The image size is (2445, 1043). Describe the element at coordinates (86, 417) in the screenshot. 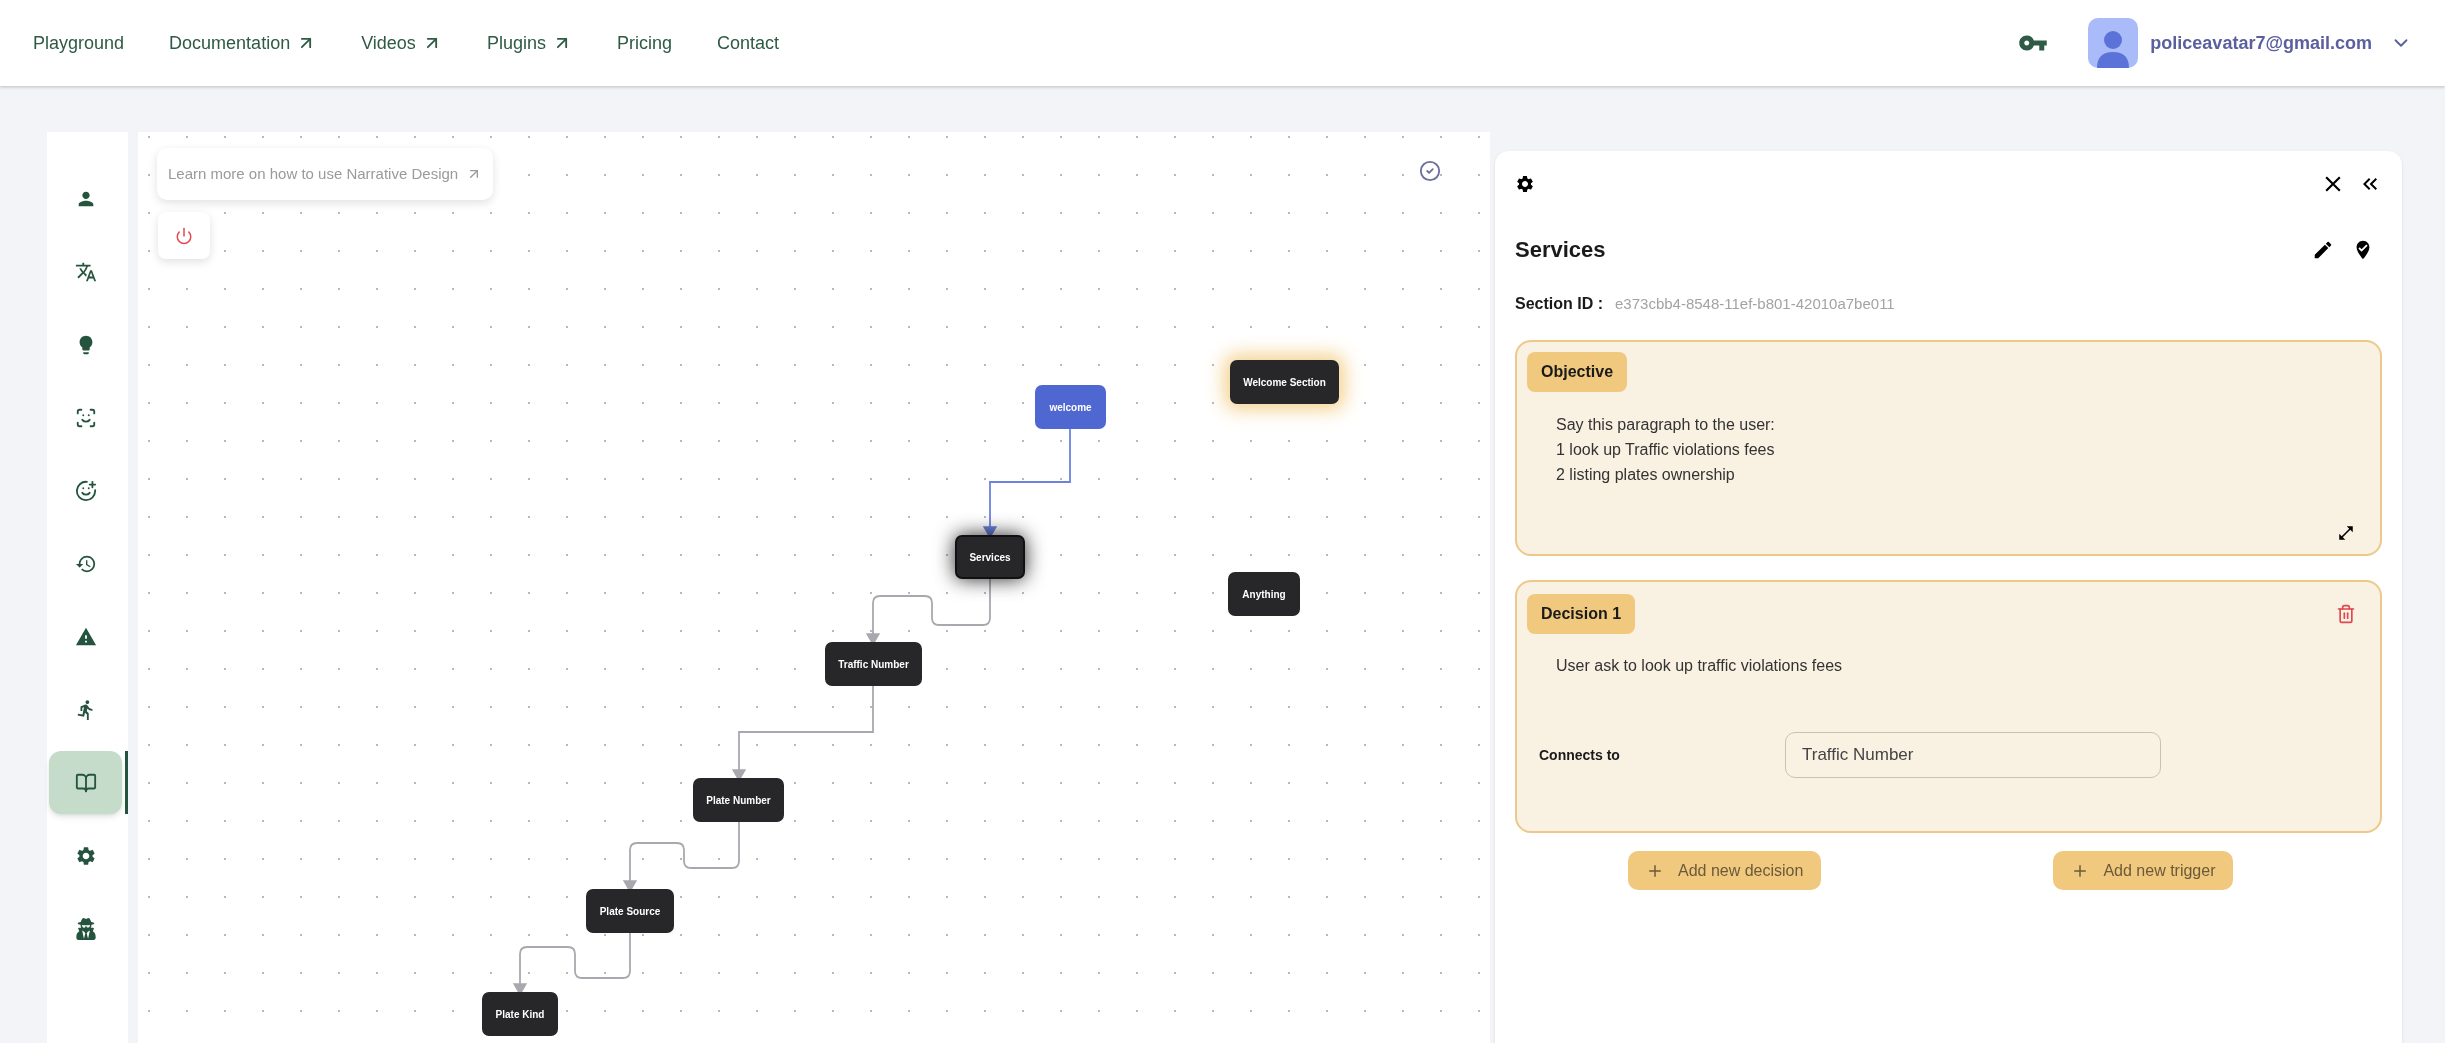

I see `face-scan-icon` at that location.